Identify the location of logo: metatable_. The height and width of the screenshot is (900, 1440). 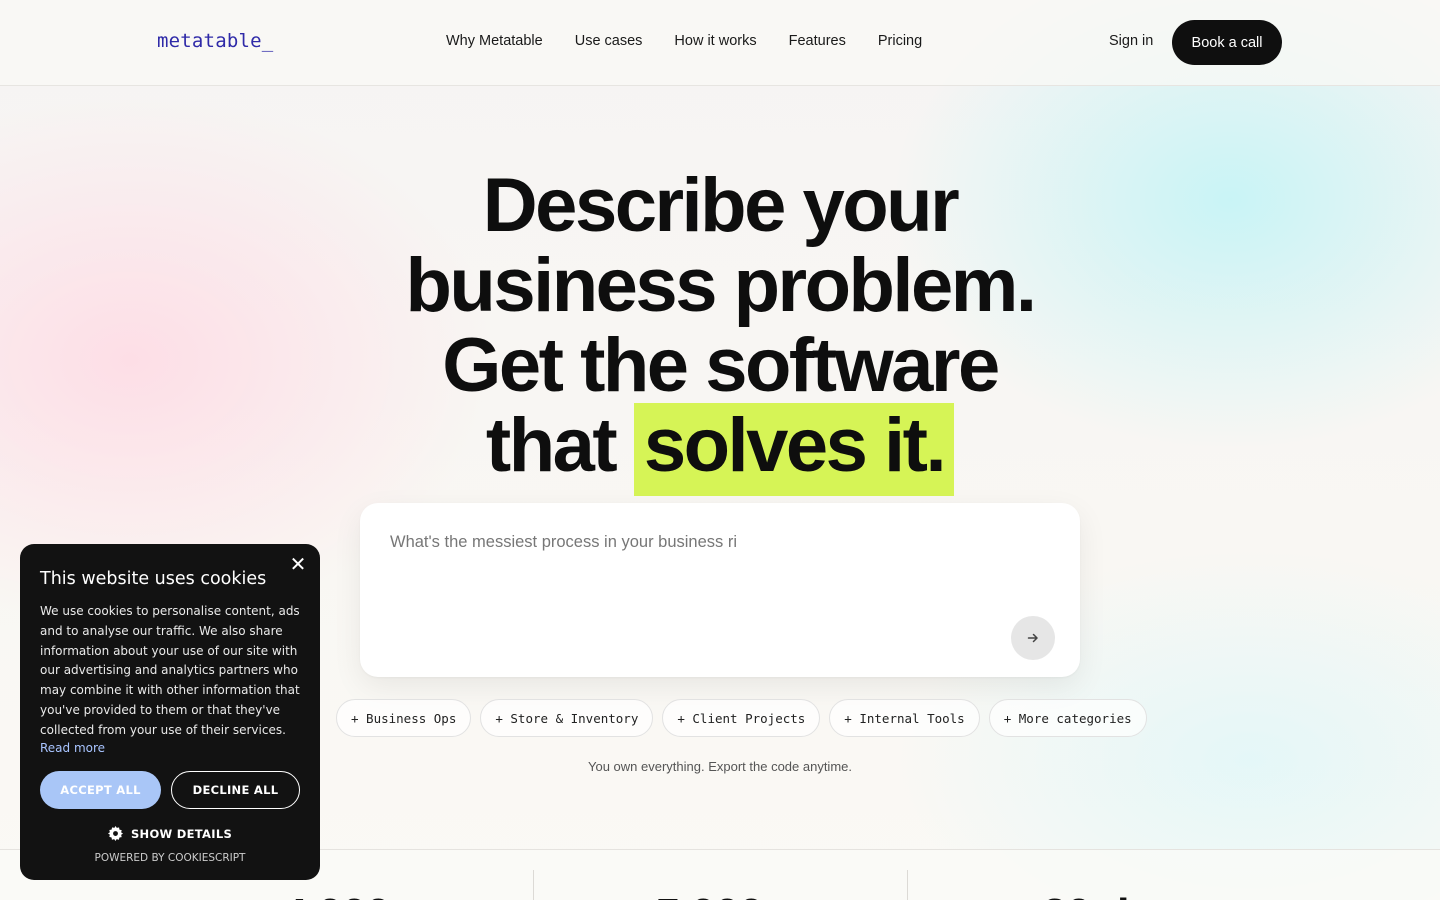
(215, 41).